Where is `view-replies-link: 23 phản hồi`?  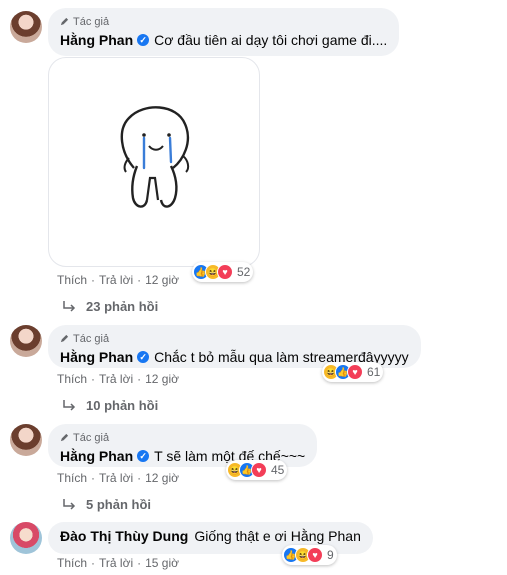 view-replies-link: 23 phản hồi is located at coordinates (110, 306).